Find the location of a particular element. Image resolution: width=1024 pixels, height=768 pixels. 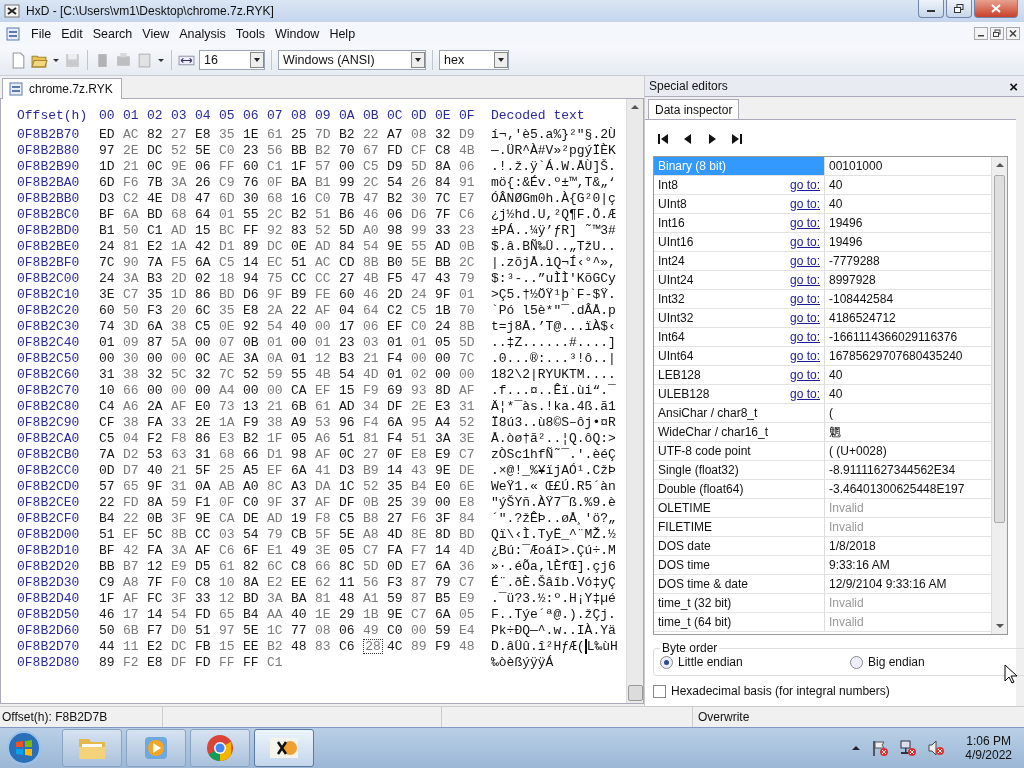

hex-taskbar-button is located at coordinates (284, 748).